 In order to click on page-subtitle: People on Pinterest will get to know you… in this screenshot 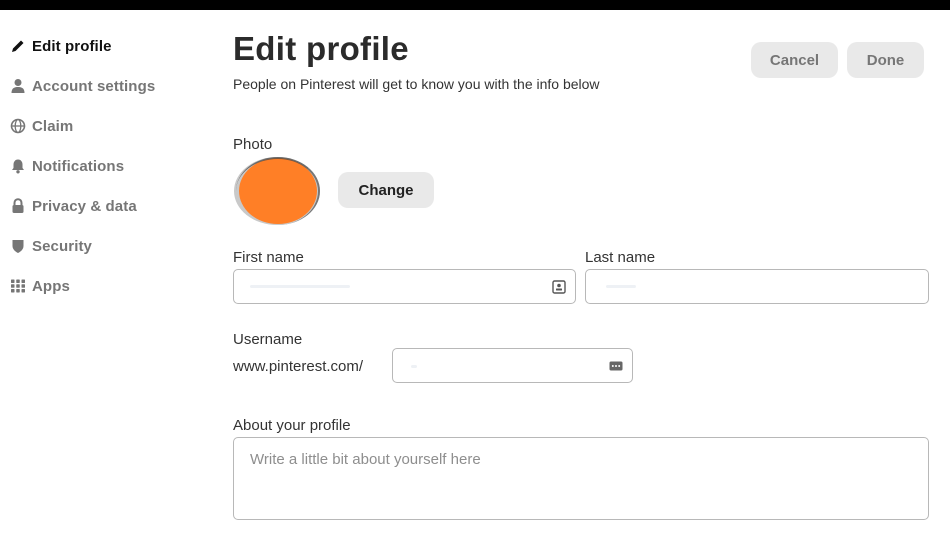, I will do `click(416, 84)`.